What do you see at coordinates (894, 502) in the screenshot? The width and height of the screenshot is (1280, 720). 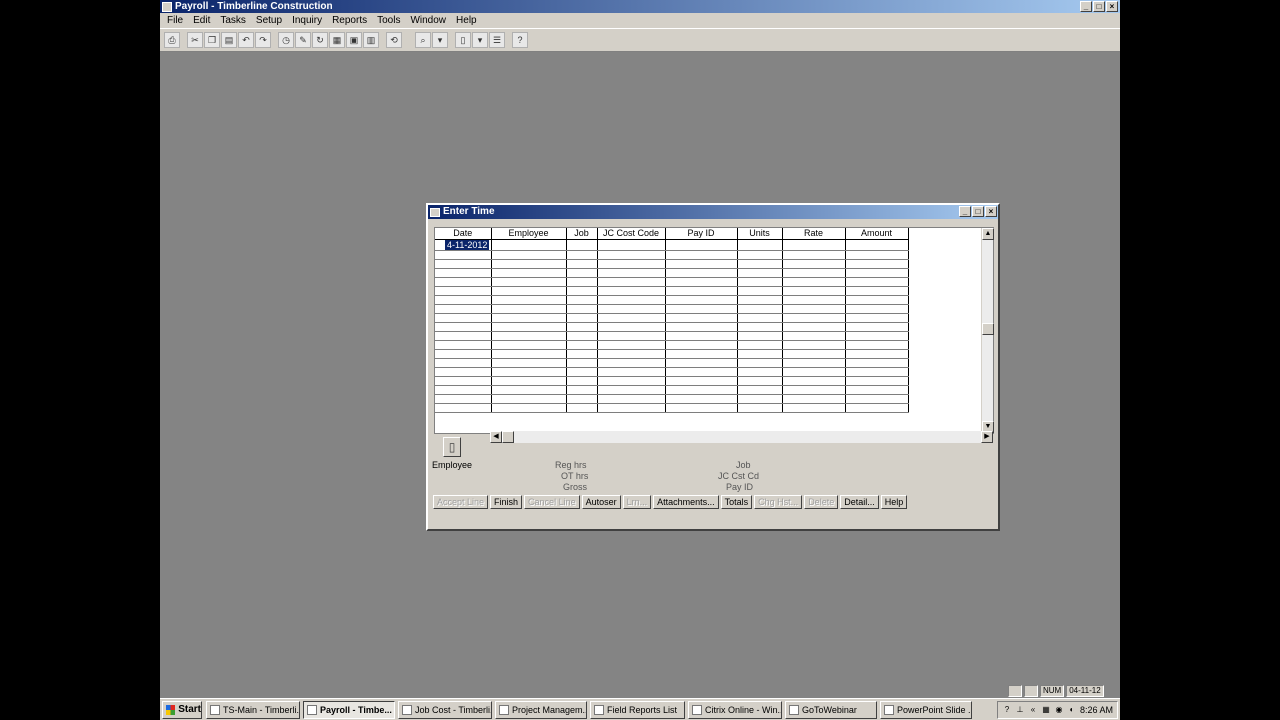 I see `help-button: Help` at bounding box center [894, 502].